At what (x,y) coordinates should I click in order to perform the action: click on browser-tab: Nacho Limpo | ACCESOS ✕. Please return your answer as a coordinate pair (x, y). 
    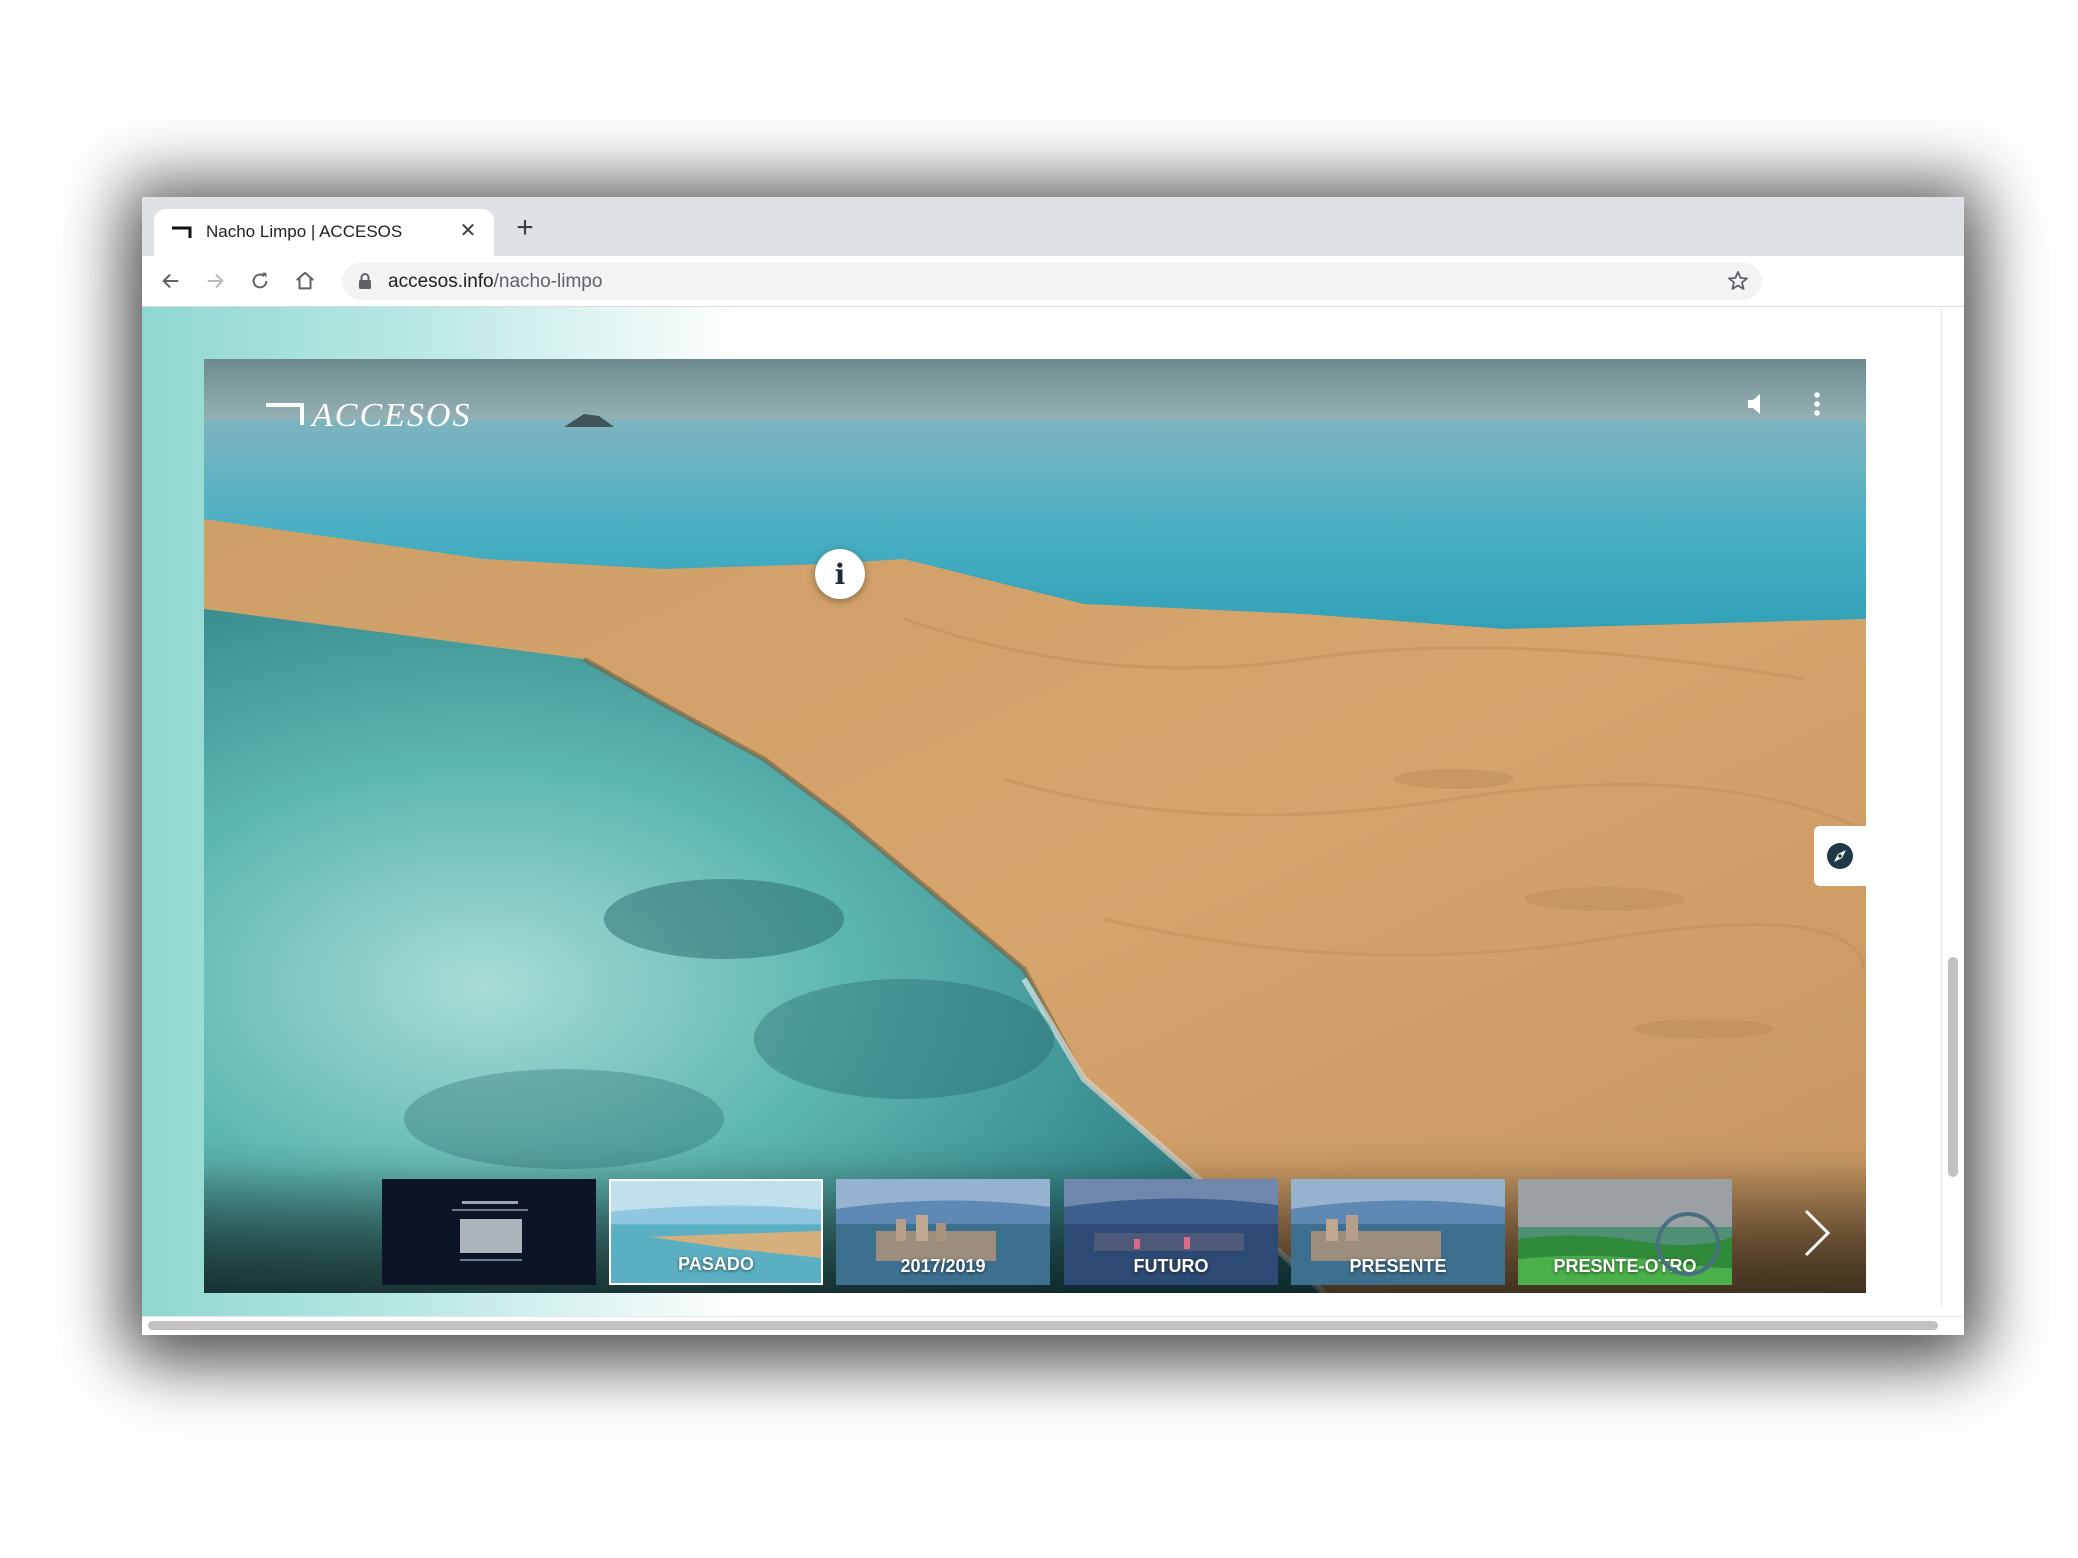
    Looking at the image, I should click on (324, 232).